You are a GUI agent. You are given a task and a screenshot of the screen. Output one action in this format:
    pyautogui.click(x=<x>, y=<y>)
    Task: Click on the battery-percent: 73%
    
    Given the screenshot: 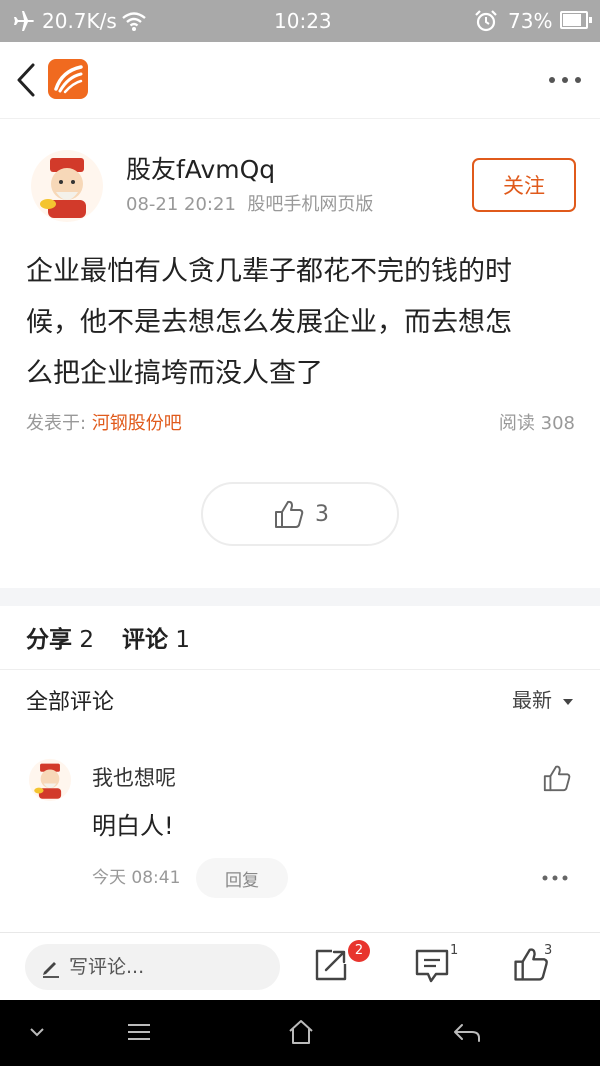 What is the action you would take?
    pyautogui.click(x=530, y=21)
    